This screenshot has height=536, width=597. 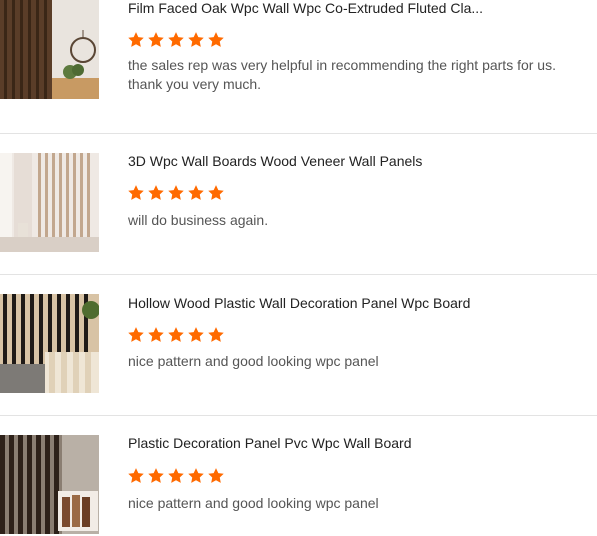 I want to click on review-text: will do business again., so click(x=198, y=220).